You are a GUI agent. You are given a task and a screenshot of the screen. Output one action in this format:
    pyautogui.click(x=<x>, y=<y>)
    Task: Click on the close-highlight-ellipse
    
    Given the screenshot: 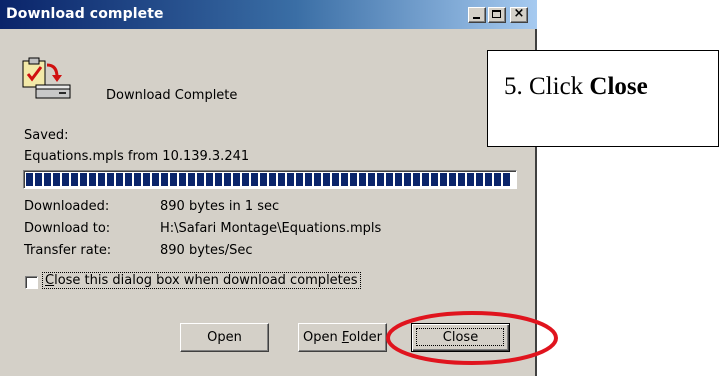 What is the action you would take?
    pyautogui.click(x=472, y=338)
    